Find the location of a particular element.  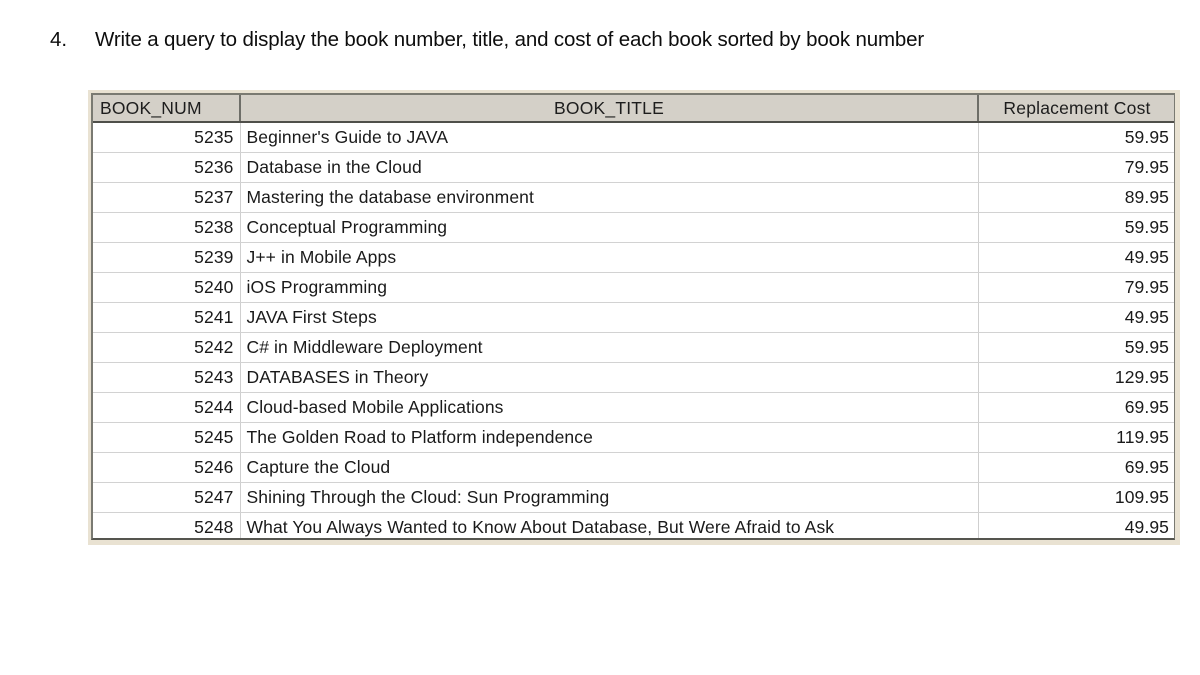

cell-book-num: 5242 is located at coordinates (167, 347).